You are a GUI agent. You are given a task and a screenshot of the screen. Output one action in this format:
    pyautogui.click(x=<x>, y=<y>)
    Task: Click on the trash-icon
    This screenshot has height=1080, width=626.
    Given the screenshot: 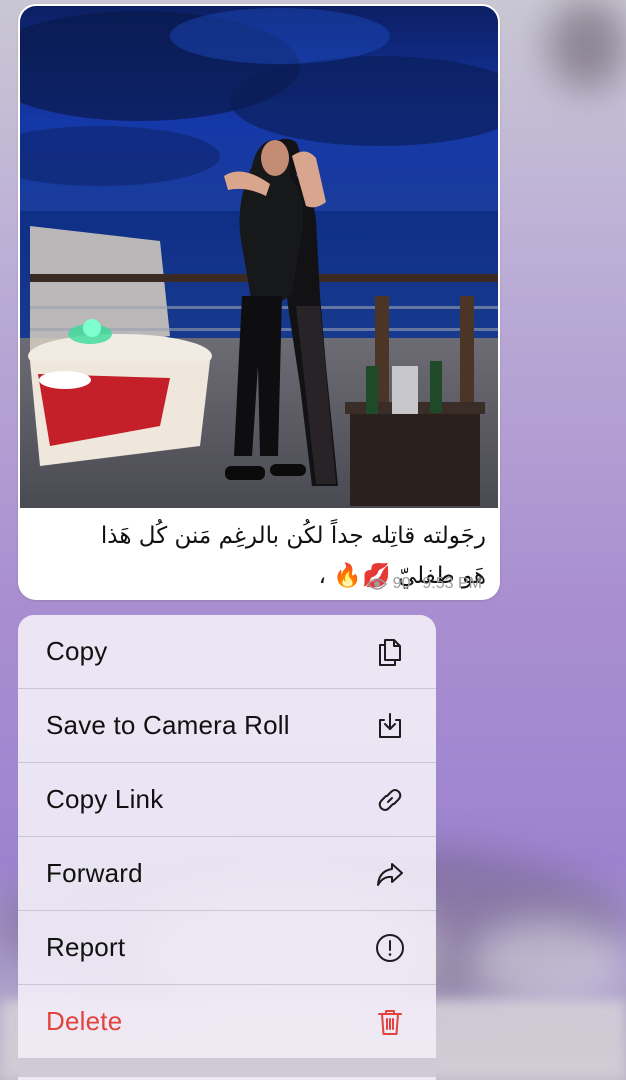 What is the action you would take?
    pyautogui.click(x=390, y=1022)
    